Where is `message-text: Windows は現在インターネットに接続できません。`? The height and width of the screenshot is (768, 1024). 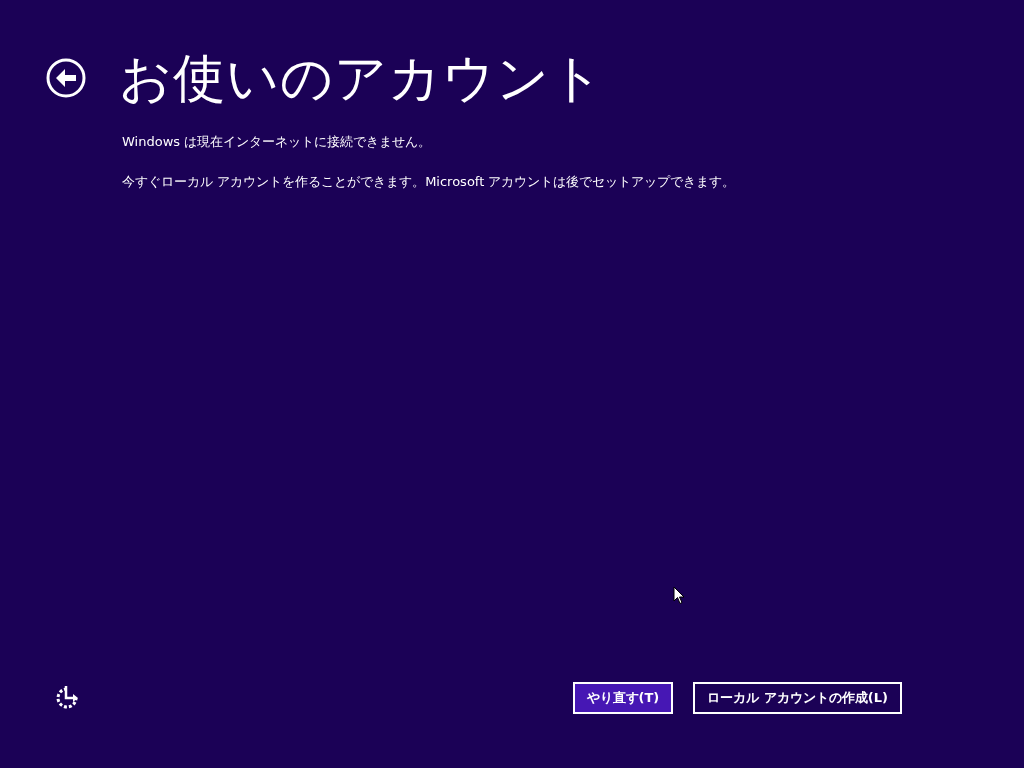 message-text: Windows は現在インターネットに接続できません。 is located at coordinates (277, 142).